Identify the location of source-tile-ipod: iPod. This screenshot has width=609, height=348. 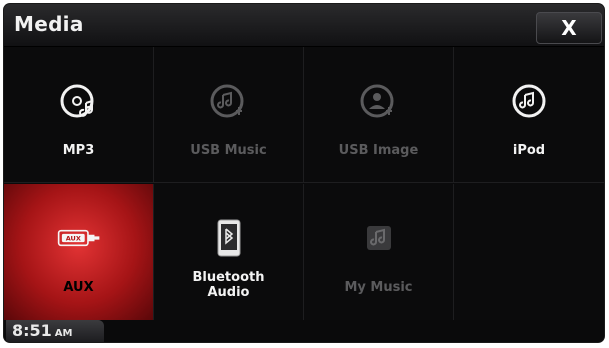
(529, 115).